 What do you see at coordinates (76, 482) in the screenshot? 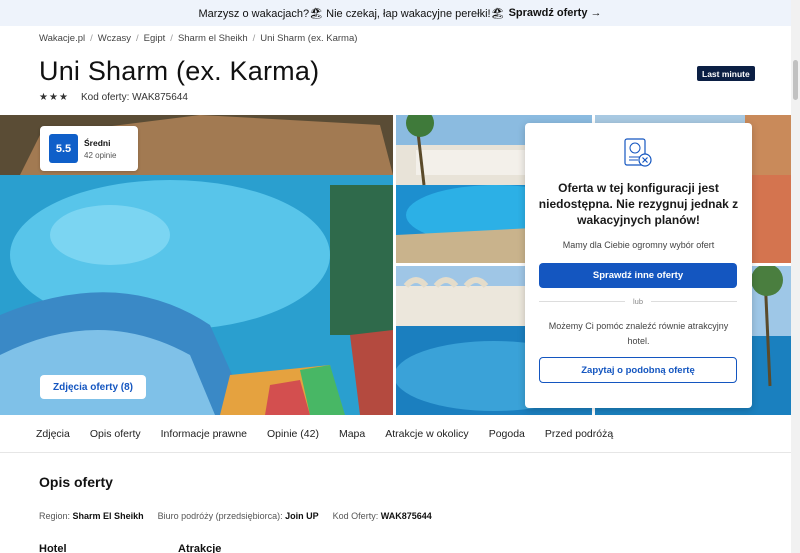
I see `section-title: Opis oferty` at bounding box center [76, 482].